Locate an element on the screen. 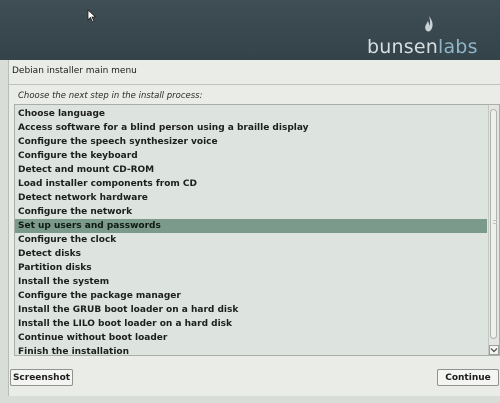 This screenshot has width=500, height=403. chevron-down-icon is located at coordinates (494, 350).